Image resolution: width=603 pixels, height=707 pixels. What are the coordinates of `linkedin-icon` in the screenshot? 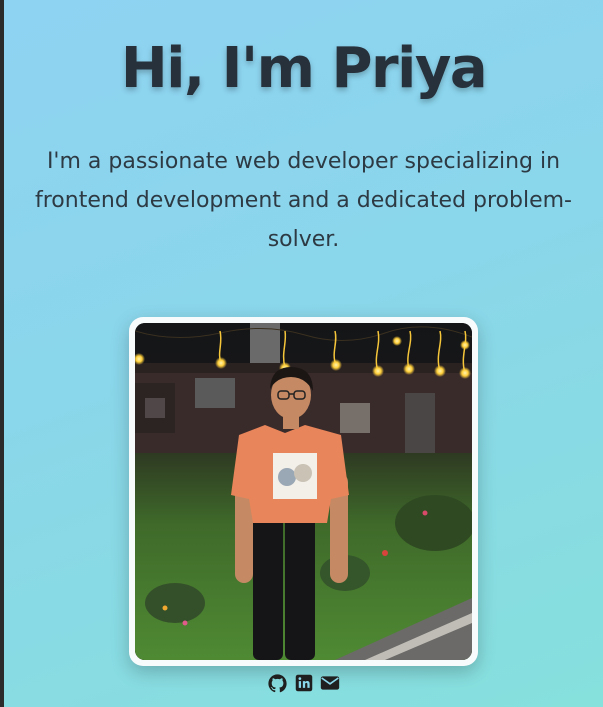 It's located at (303, 683).